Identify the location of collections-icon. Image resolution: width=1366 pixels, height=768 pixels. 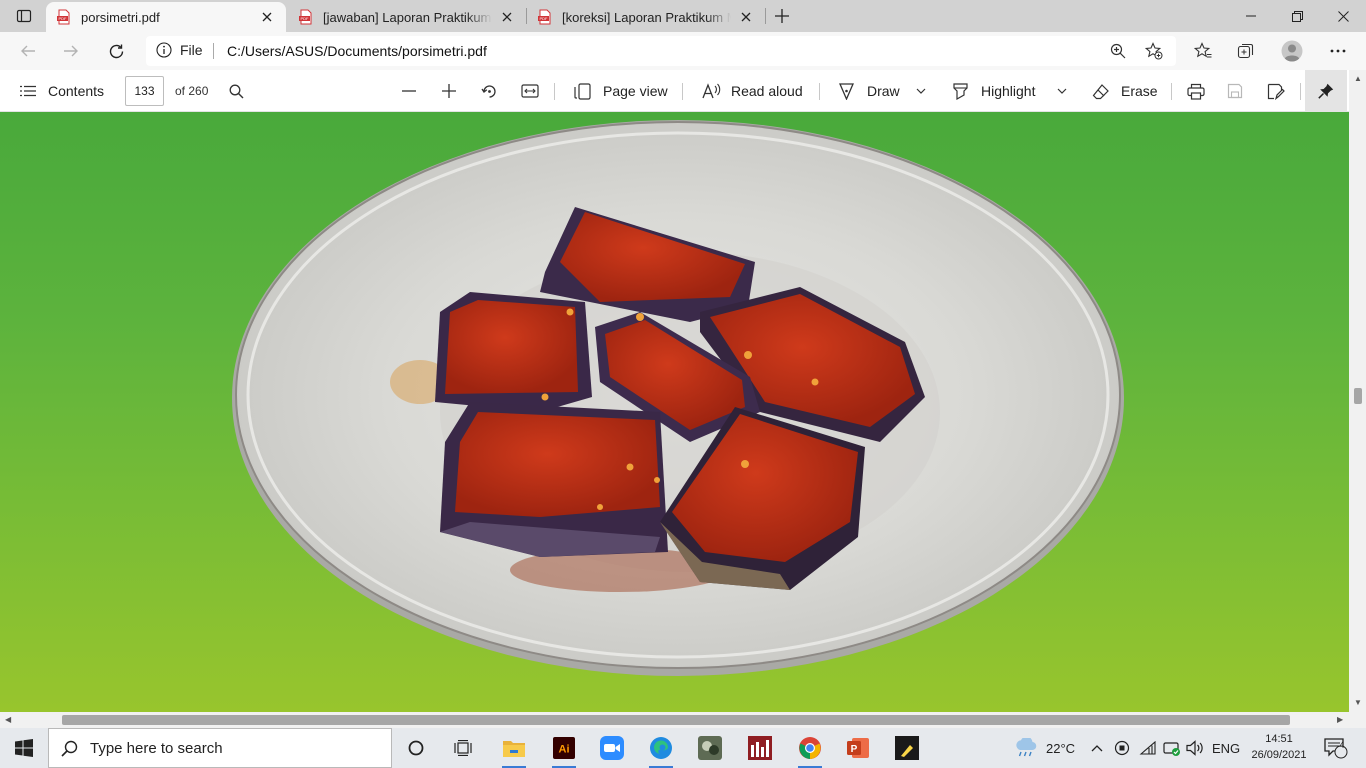
(1245, 51).